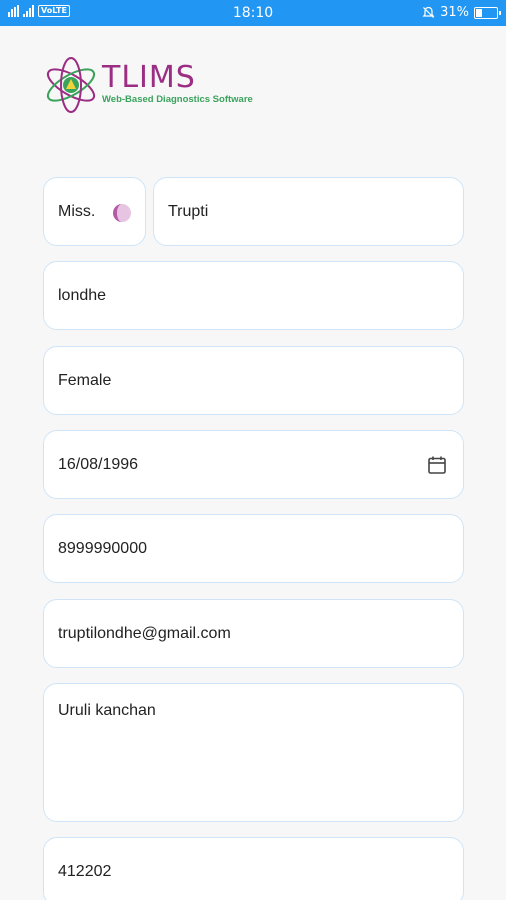  I want to click on address-textarea: Uruli kanchan, so click(253, 752).